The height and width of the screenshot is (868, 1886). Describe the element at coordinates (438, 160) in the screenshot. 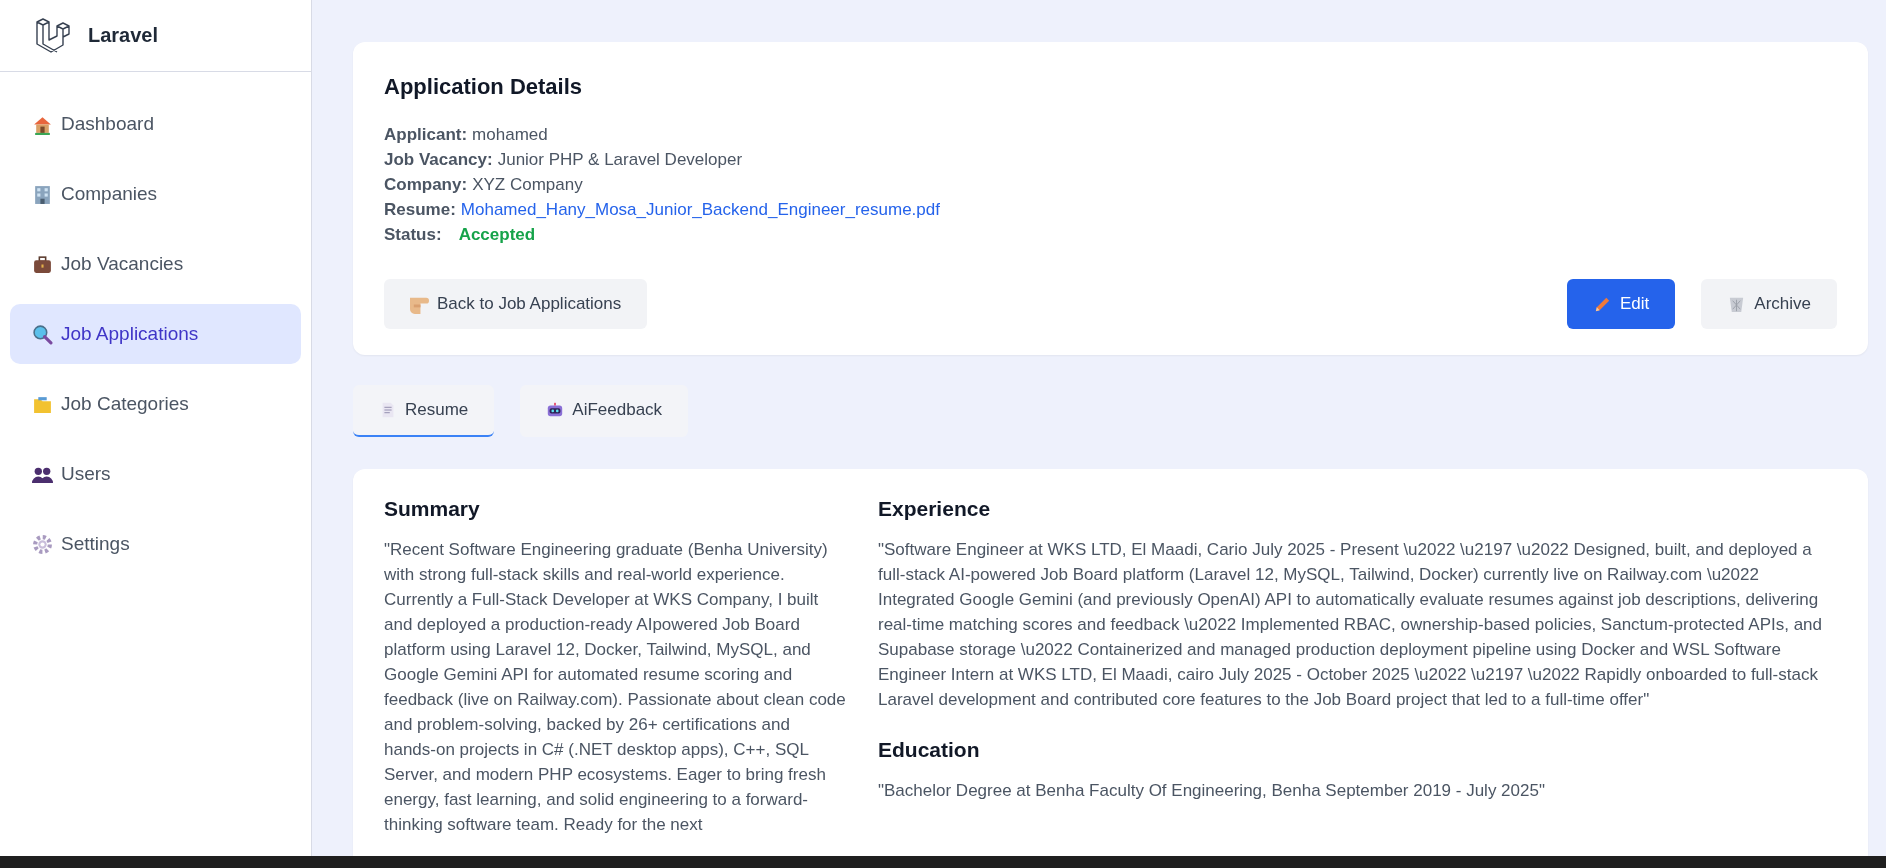

I see `field-label: Job Vacancy:` at that location.